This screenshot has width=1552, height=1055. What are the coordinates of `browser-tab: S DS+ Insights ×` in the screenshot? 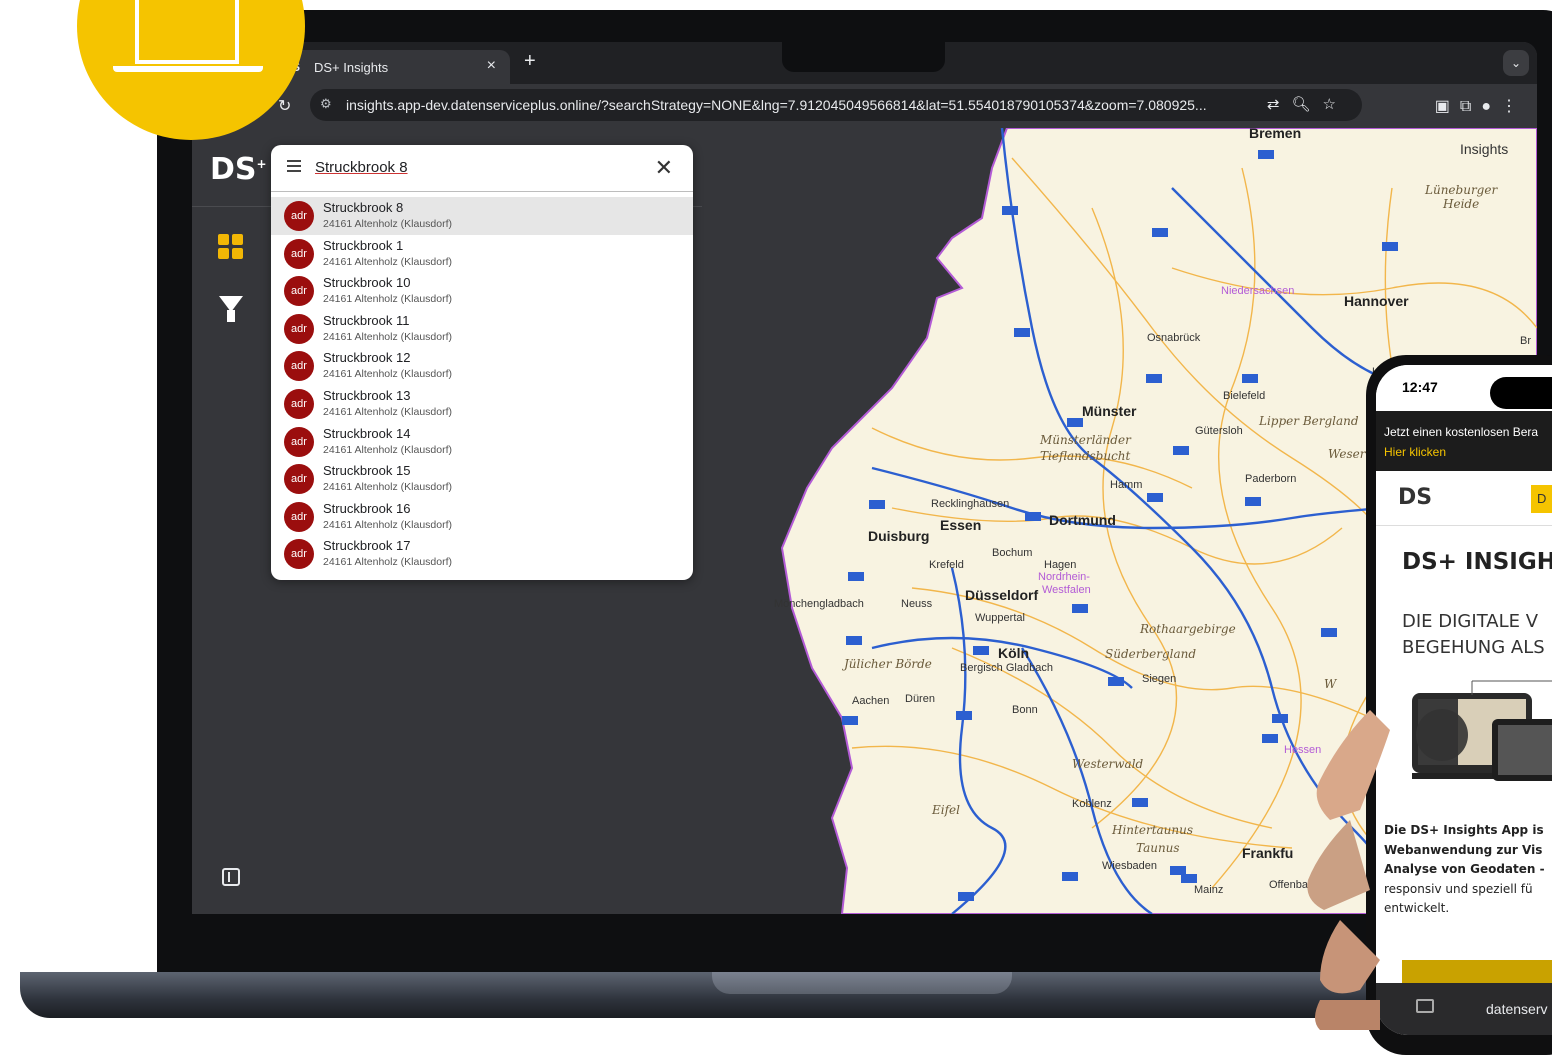 It's located at (397, 67).